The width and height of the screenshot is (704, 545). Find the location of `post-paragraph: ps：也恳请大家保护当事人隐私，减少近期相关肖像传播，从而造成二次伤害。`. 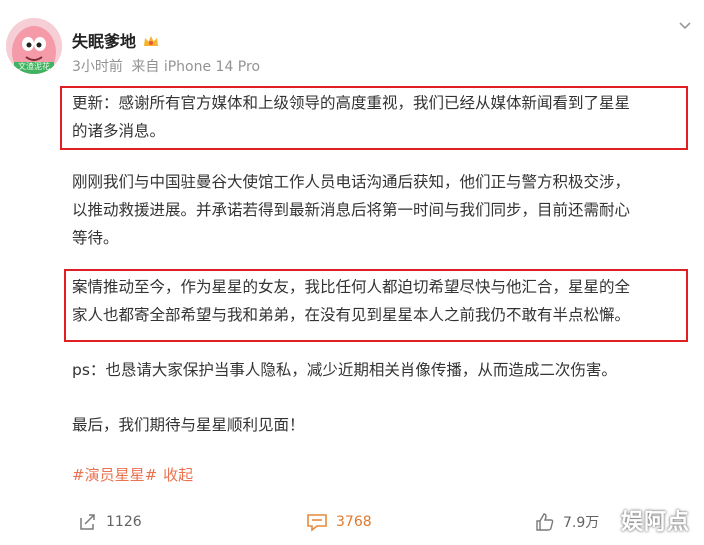

post-paragraph: ps：也恳请大家保护当事人隐私，减少近期相关肖像传播，从而造成二次伤害。 is located at coordinates (378, 370).